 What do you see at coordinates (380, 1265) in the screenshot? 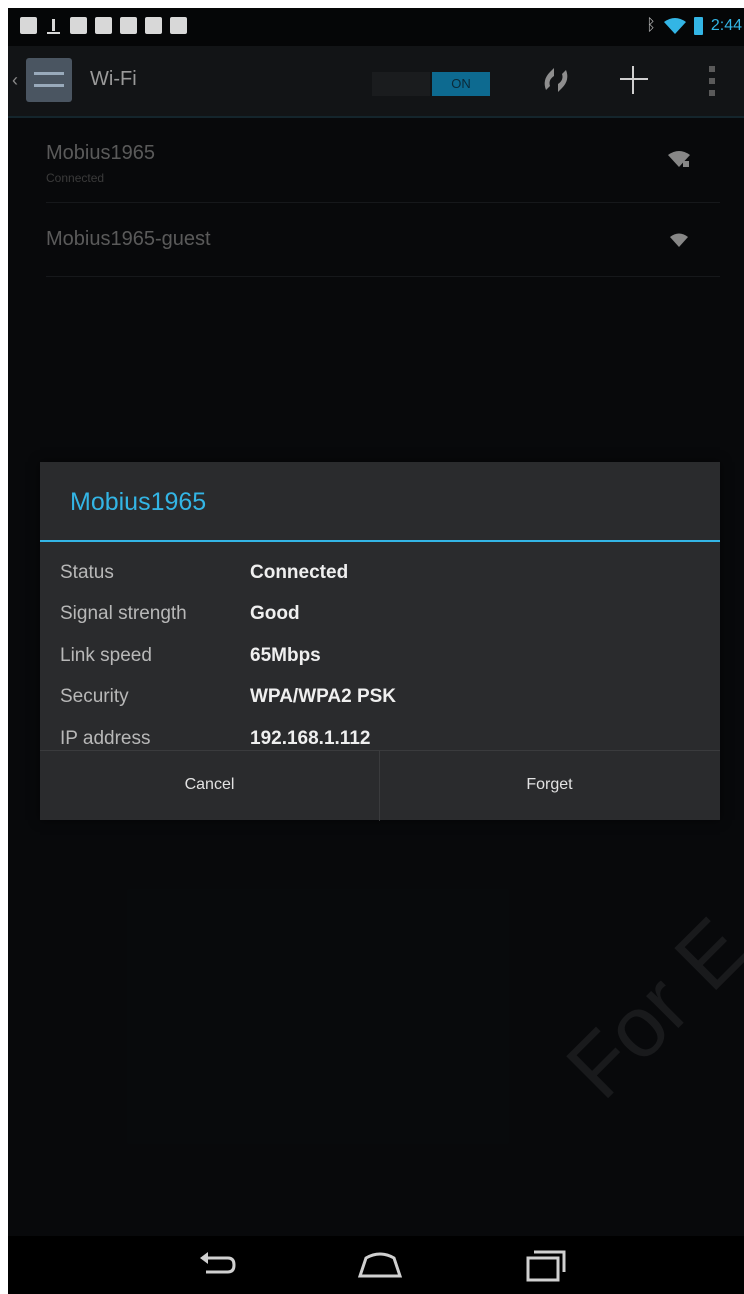
I see `home-icon` at bounding box center [380, 1265].